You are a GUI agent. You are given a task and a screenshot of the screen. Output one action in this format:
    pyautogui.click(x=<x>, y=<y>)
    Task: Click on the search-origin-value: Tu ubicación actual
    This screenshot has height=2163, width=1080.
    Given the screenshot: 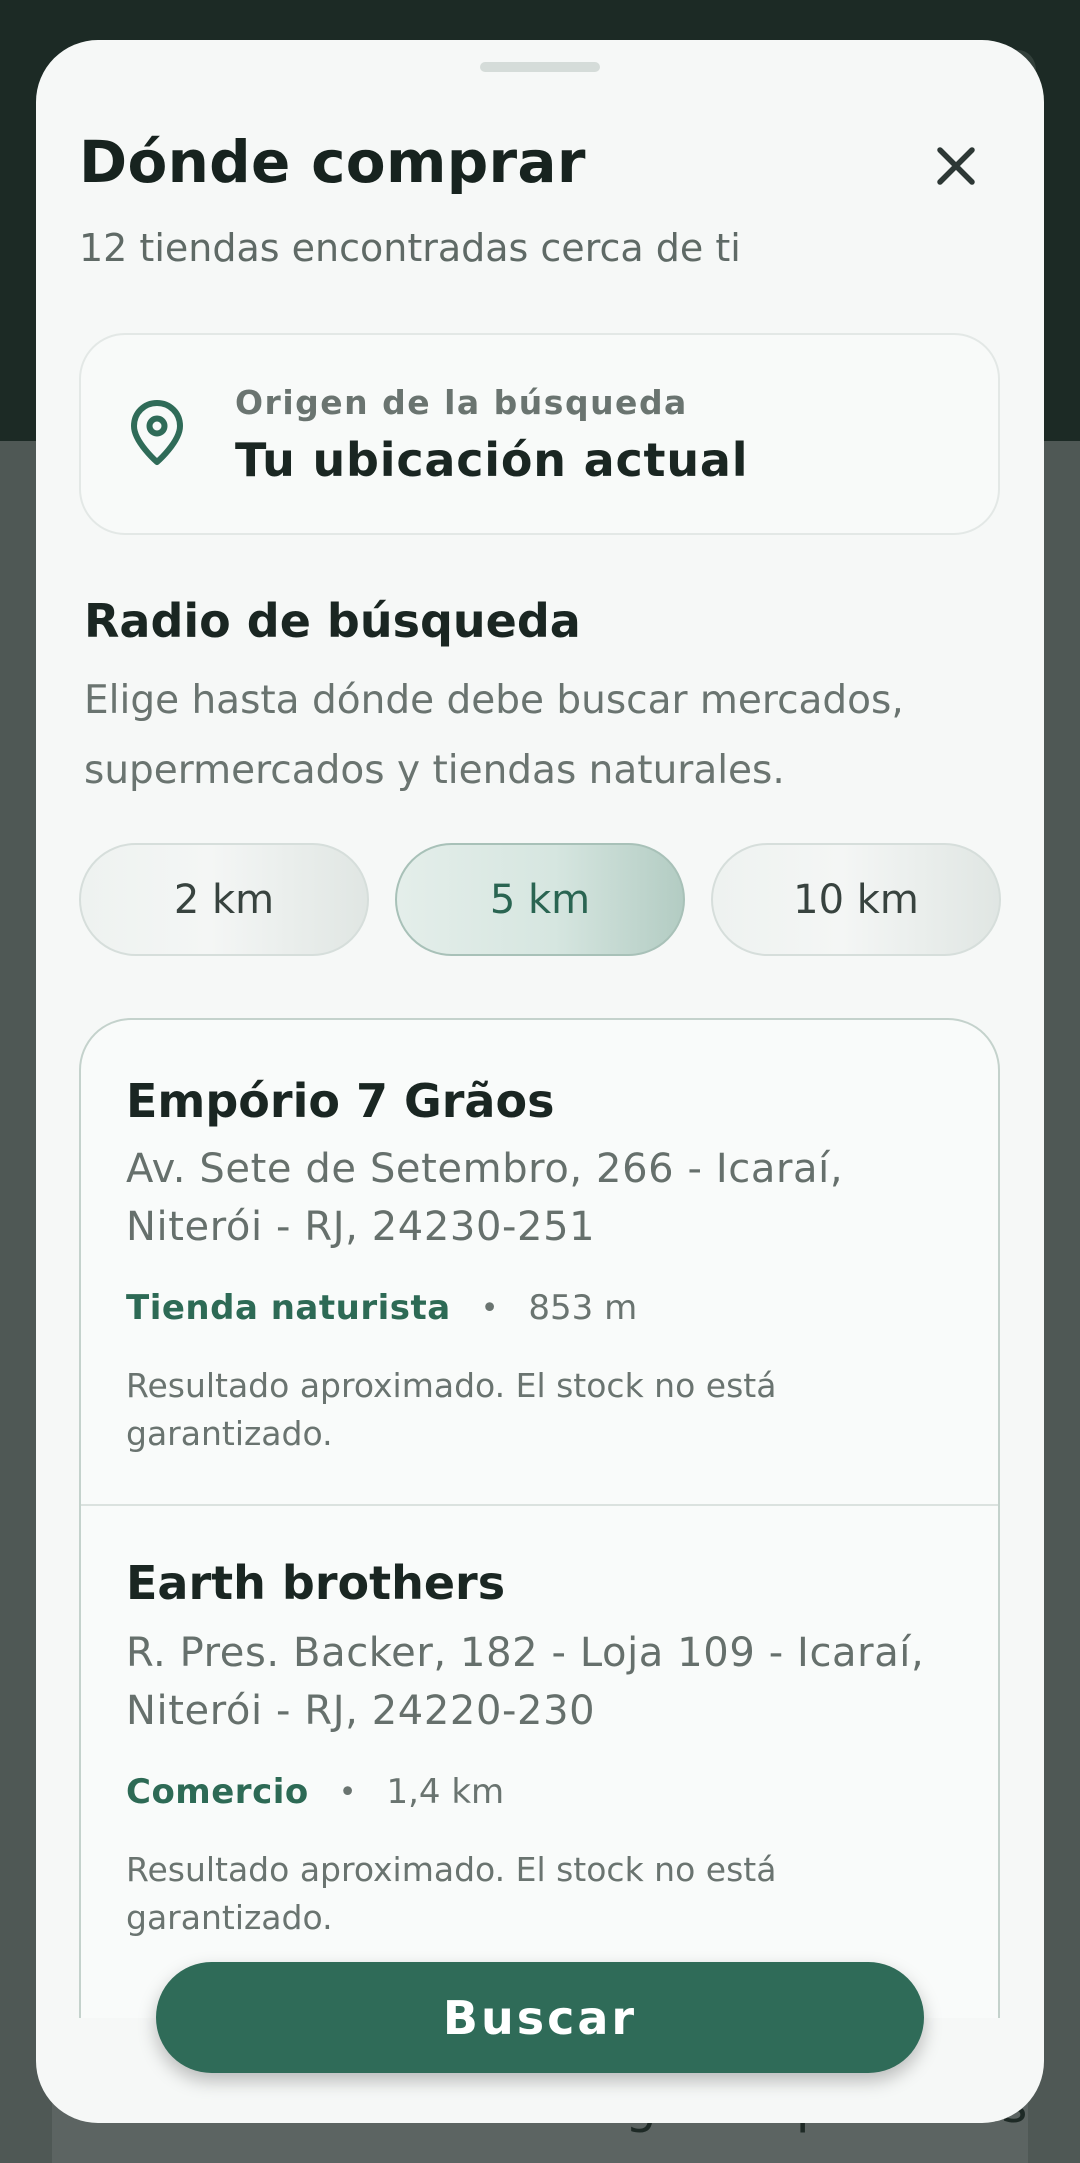 What is the action you would take?
    pyautogui.click(x=492, y=460)
    